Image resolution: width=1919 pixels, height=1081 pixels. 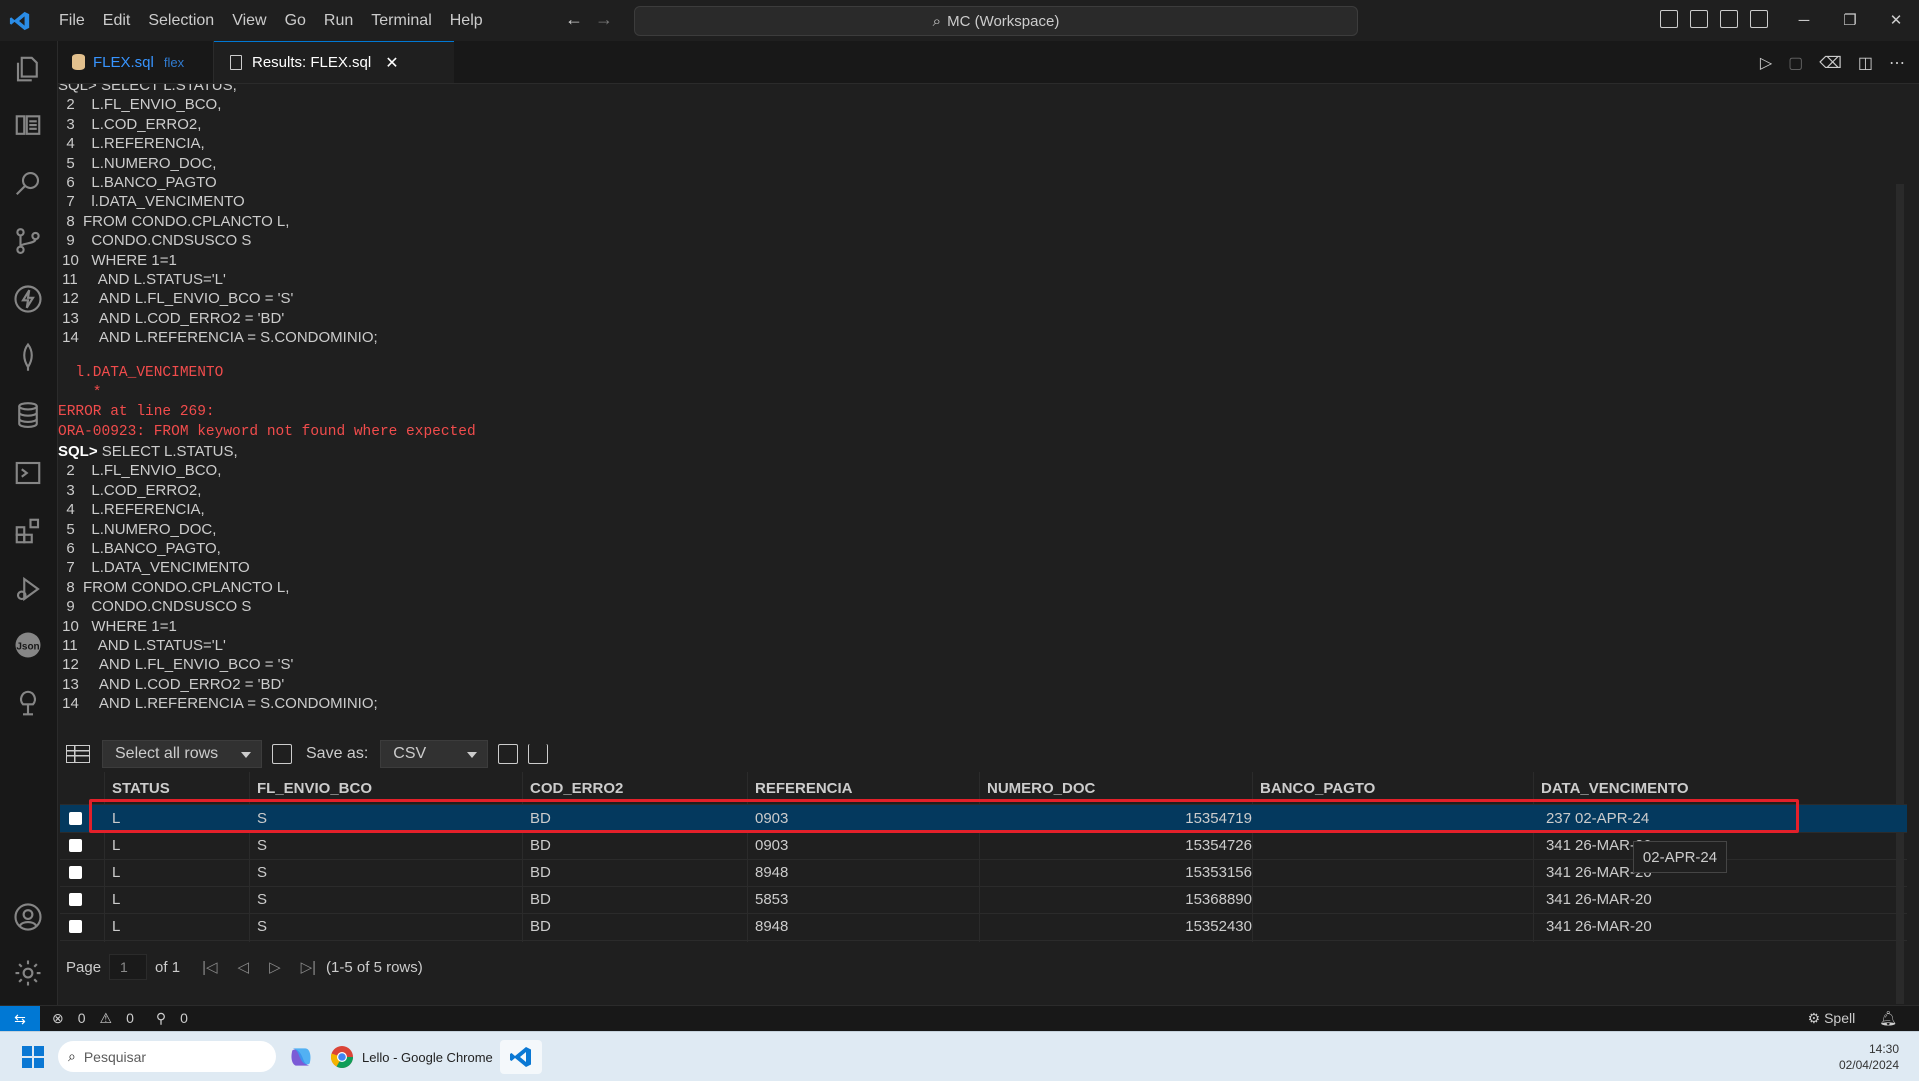 What do you see at coordinates (28, 415) in the screenshot?
I see `database-icon` at bounding box center [28, 415].